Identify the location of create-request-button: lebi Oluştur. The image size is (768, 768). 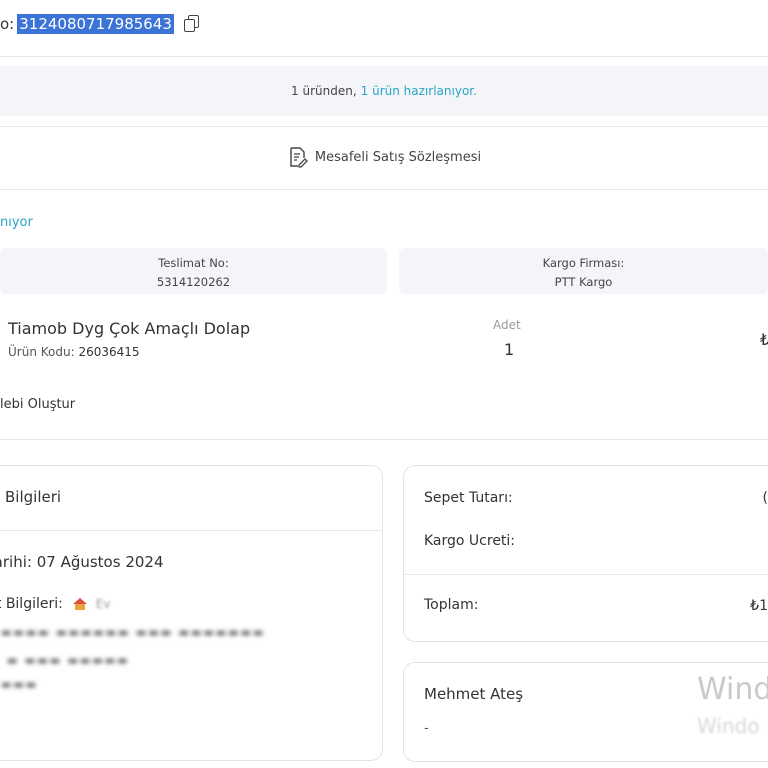
(37, 404).